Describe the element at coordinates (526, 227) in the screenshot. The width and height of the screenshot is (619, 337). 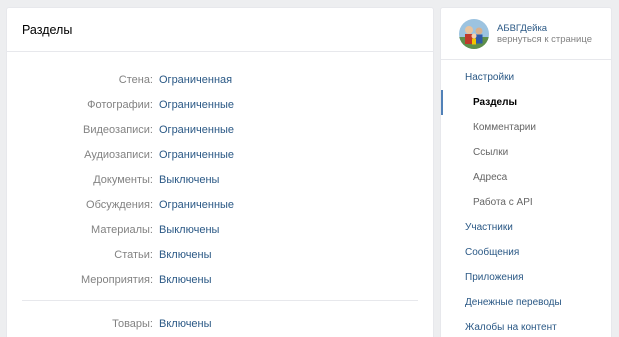
I see `menu-item-members: Участники` at that location.